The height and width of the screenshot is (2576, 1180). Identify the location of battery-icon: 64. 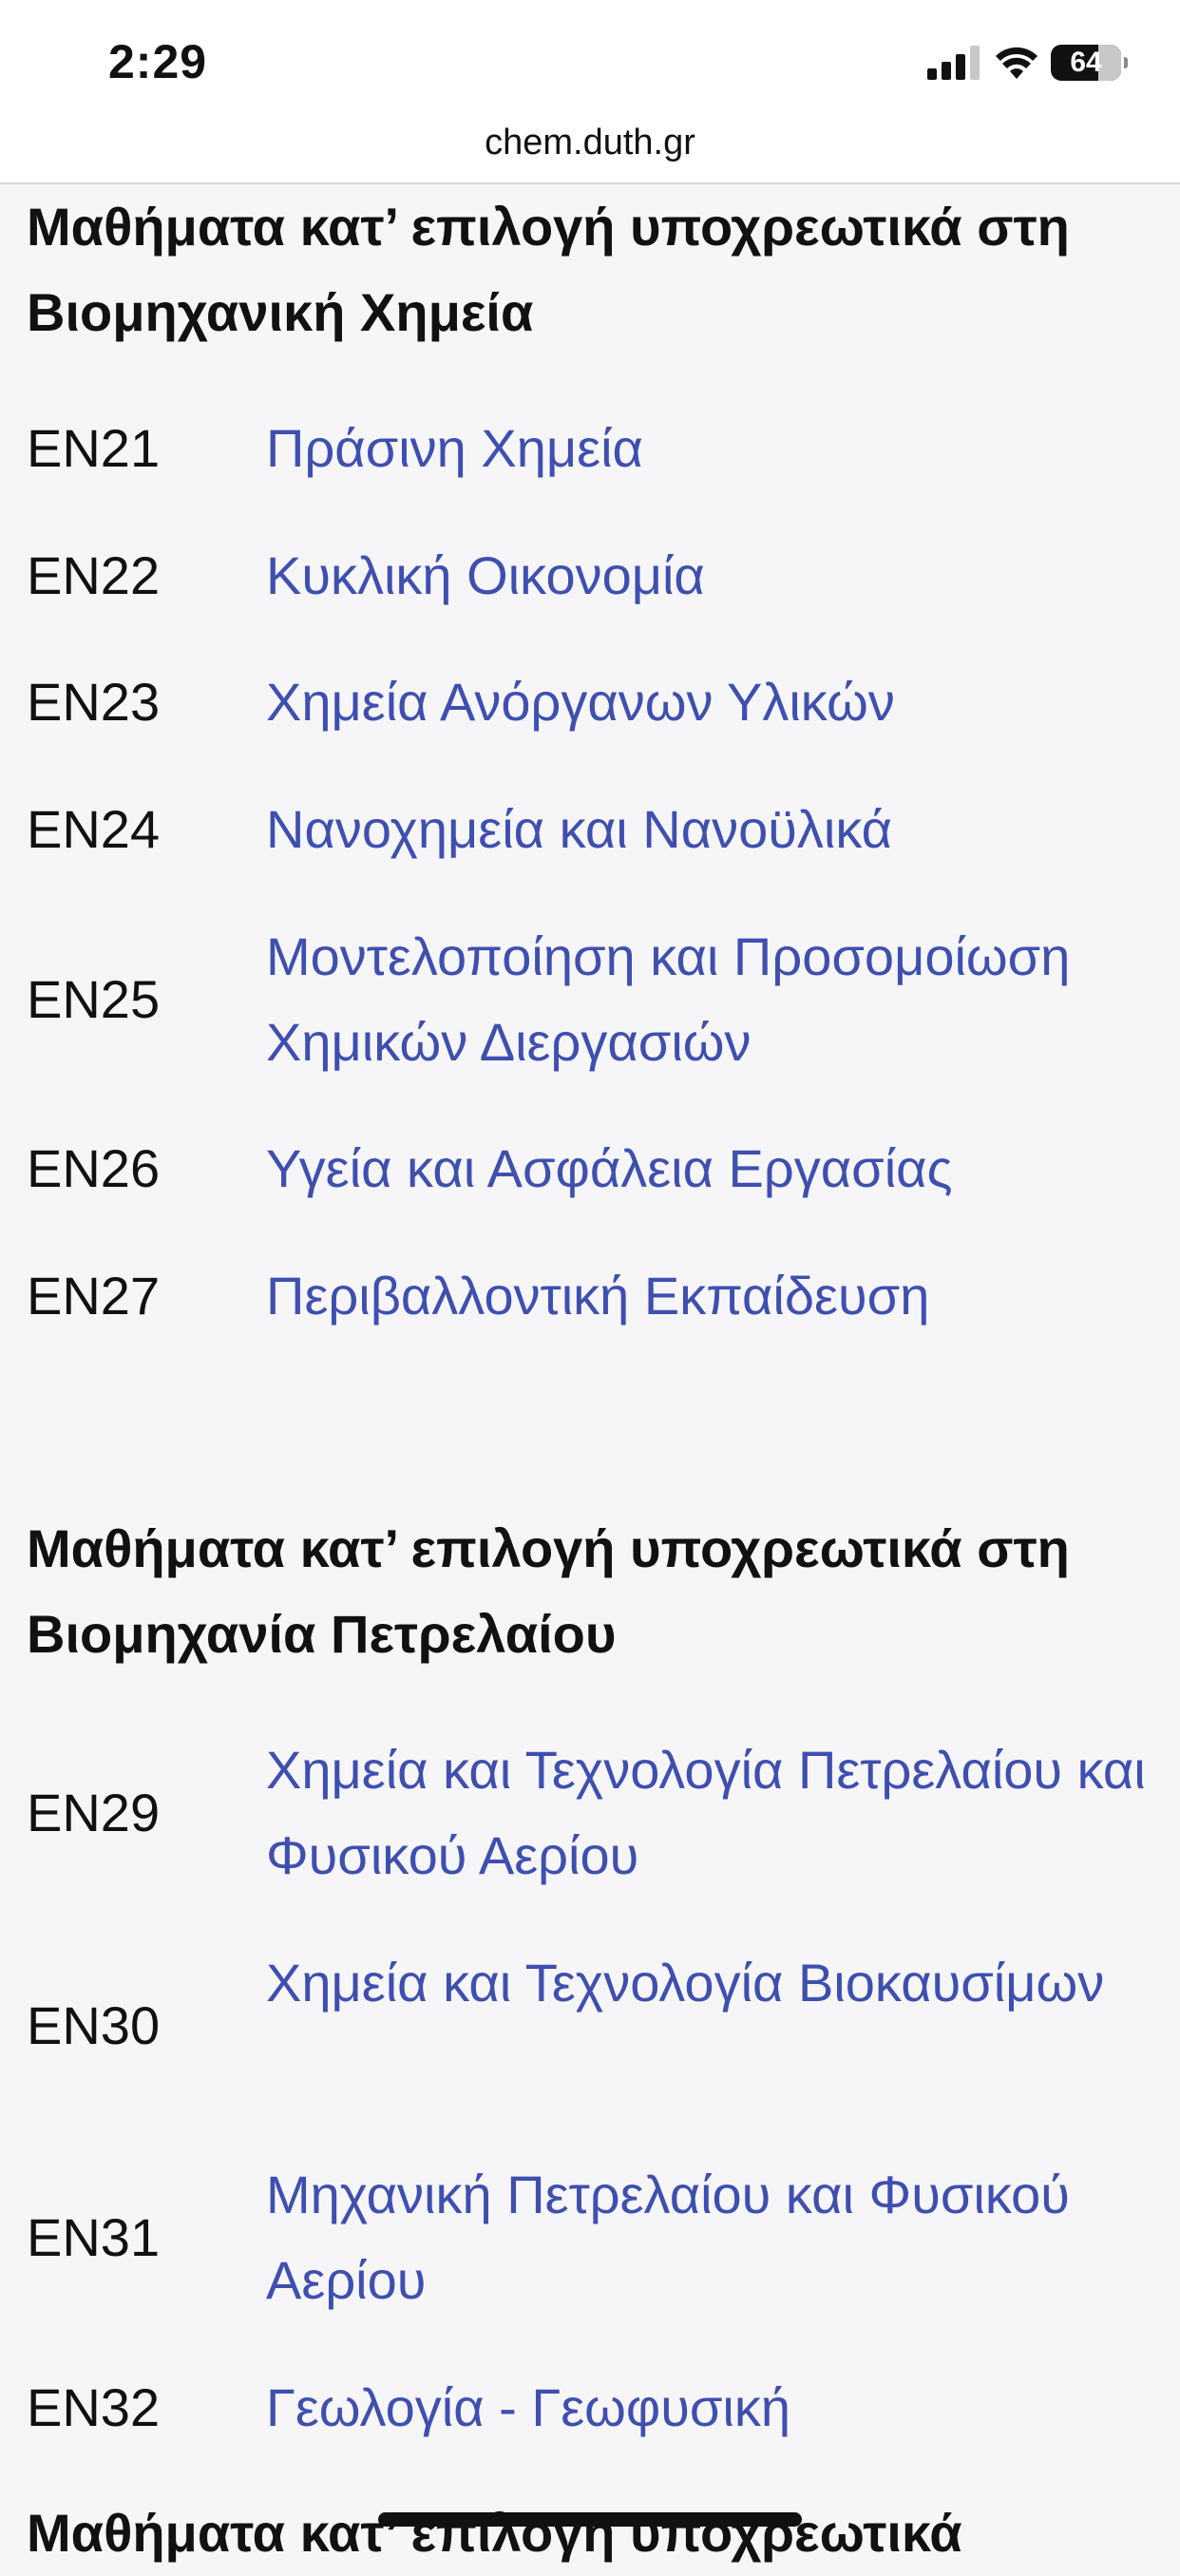
(1089, 63).